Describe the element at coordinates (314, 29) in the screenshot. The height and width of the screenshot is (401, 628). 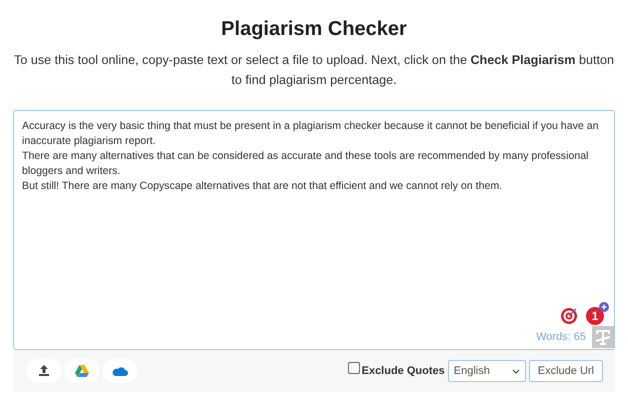
I see `page-title: Plagiarism Checker` at that location.